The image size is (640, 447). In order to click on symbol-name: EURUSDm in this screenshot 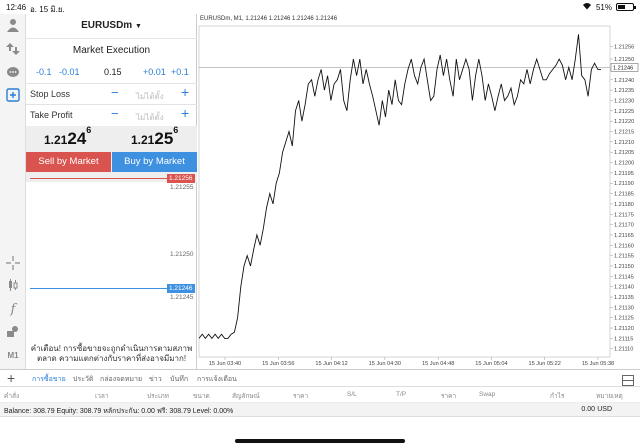, I will do `click(107, 25)`.